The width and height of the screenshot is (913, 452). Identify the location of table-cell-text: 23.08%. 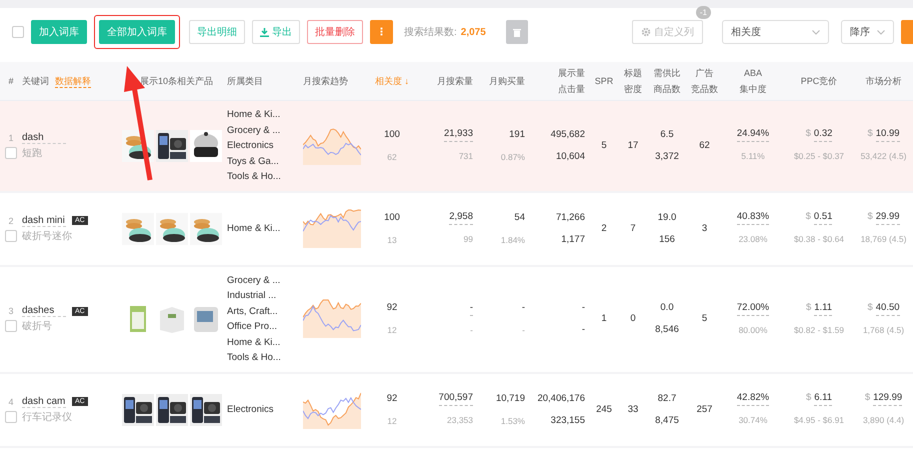
(753, 239).